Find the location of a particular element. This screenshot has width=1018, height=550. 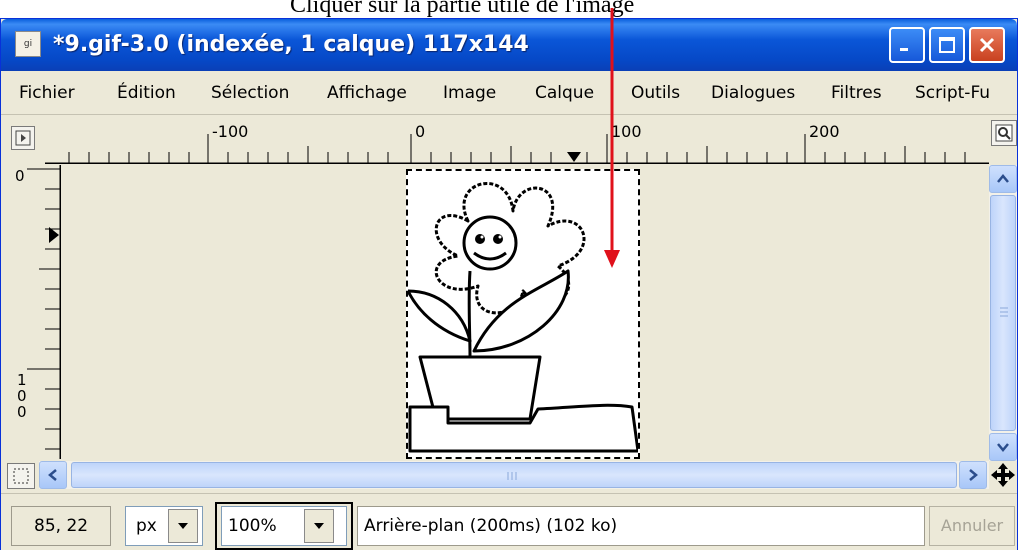

zoom-image-button is located at coordinates (1004, 133).